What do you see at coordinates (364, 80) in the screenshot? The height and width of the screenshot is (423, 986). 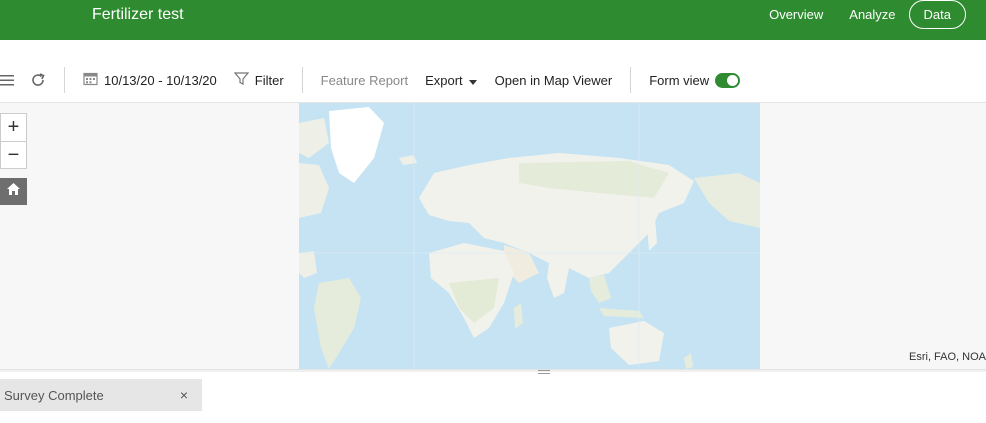 I see `feature-report-button: Feature Report` at bounding box center [364, 80].